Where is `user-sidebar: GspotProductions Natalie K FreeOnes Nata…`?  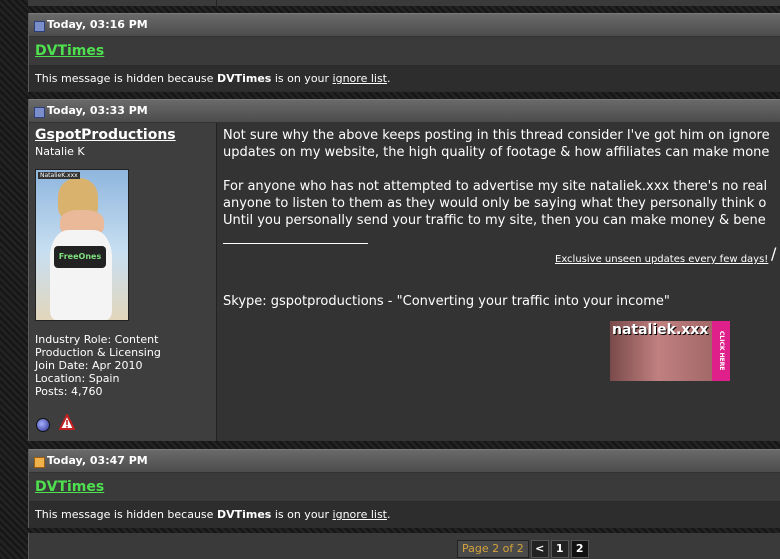
user-sidebar: GspotProductions Natalie K FreeOnes Nata… is located at coordinates (123, 282).